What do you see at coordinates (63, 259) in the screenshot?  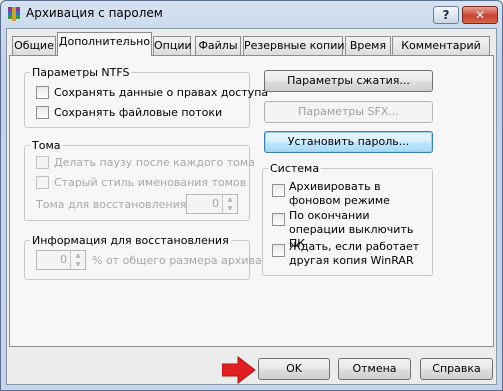 I see `recovery-percent-value: 0` at bounding box center [63, 259].